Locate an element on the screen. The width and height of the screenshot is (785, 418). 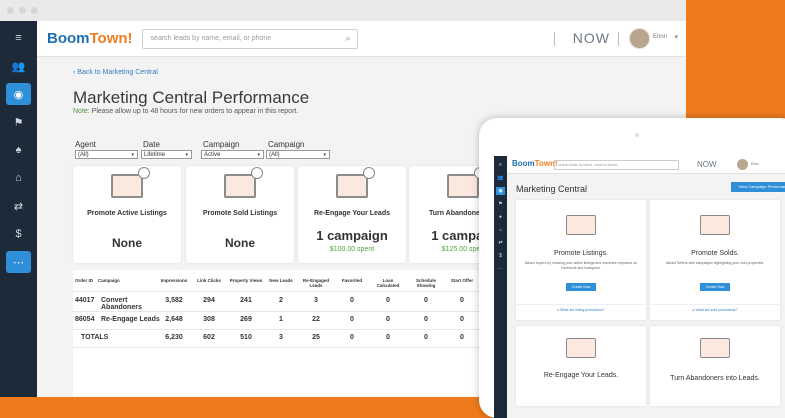
card-value: 1 campaign is located at coordinates (352, 235).